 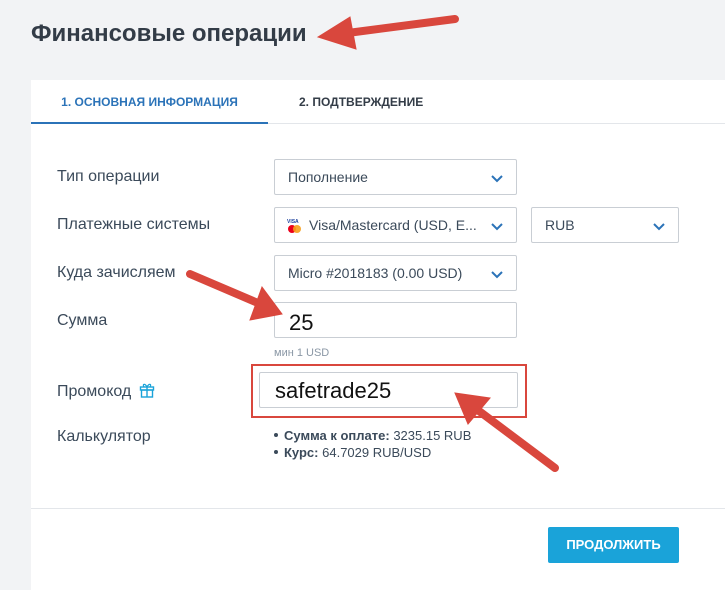 I want to click on arrow-head-title, so click(x=336, y=33).